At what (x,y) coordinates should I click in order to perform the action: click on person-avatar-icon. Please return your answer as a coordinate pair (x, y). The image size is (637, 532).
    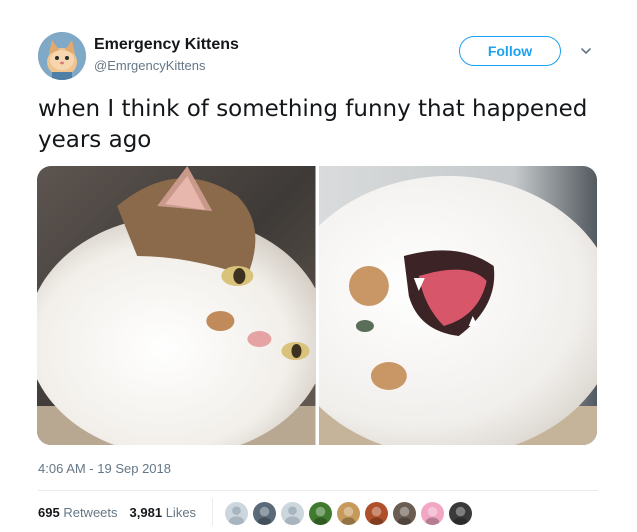
    Looking at the image, I should click on (264, 513).